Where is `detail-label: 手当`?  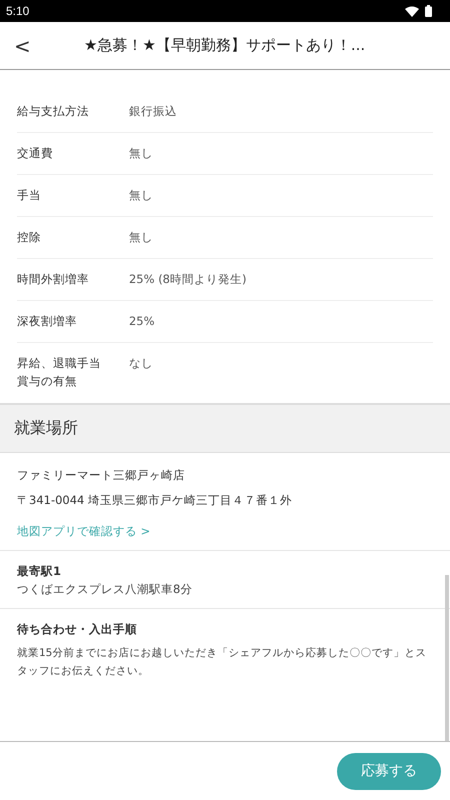 detail-label: 手当 is located at coordinates (29, 195).